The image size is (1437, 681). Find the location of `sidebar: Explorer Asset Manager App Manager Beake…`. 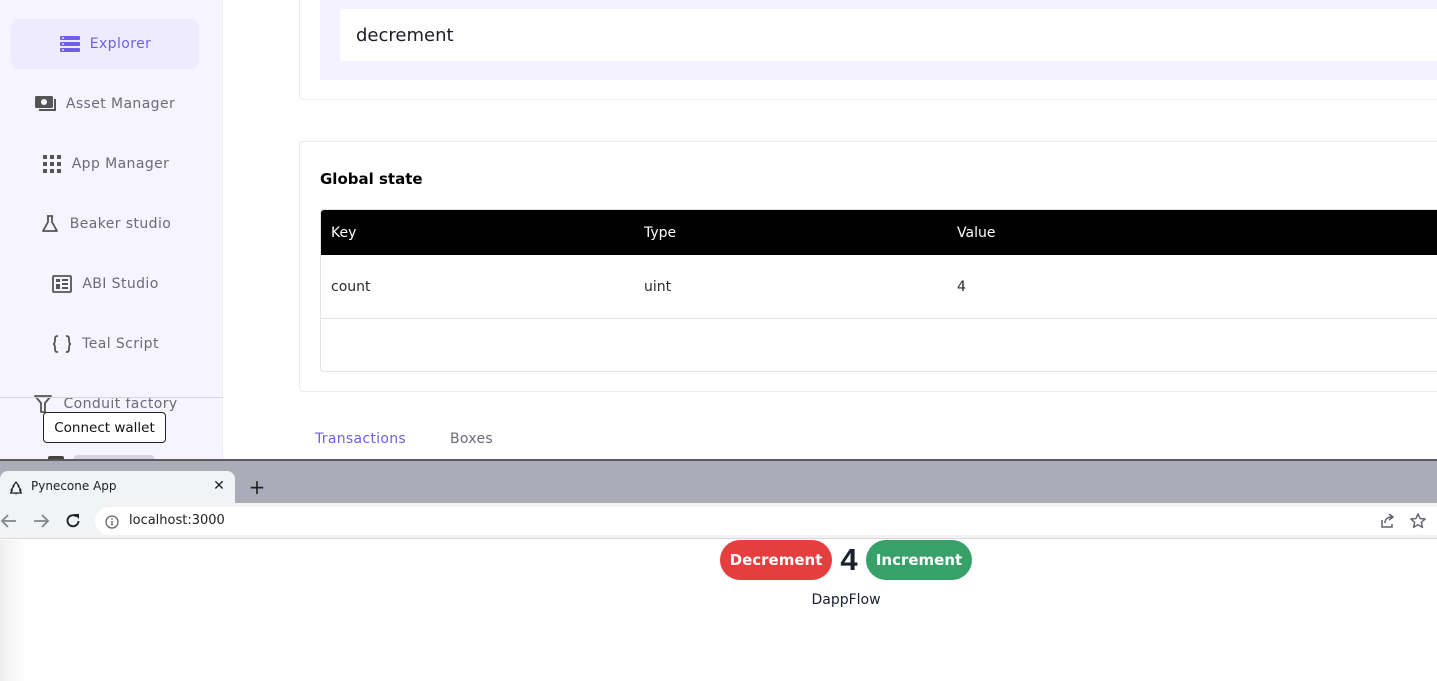

sidebar: Explorer Asset Manager App Manager Beake… is located at coordinates (111, 230).